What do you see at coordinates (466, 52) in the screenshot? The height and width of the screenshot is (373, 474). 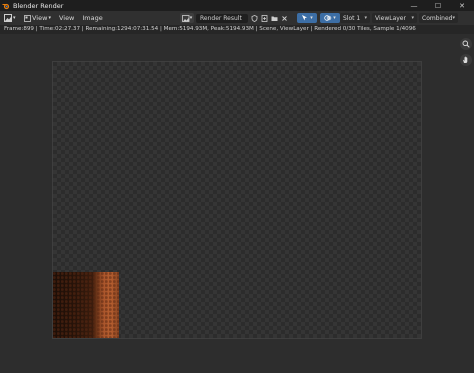 I see `viewport-navigation` at bounding box center [466, 52].